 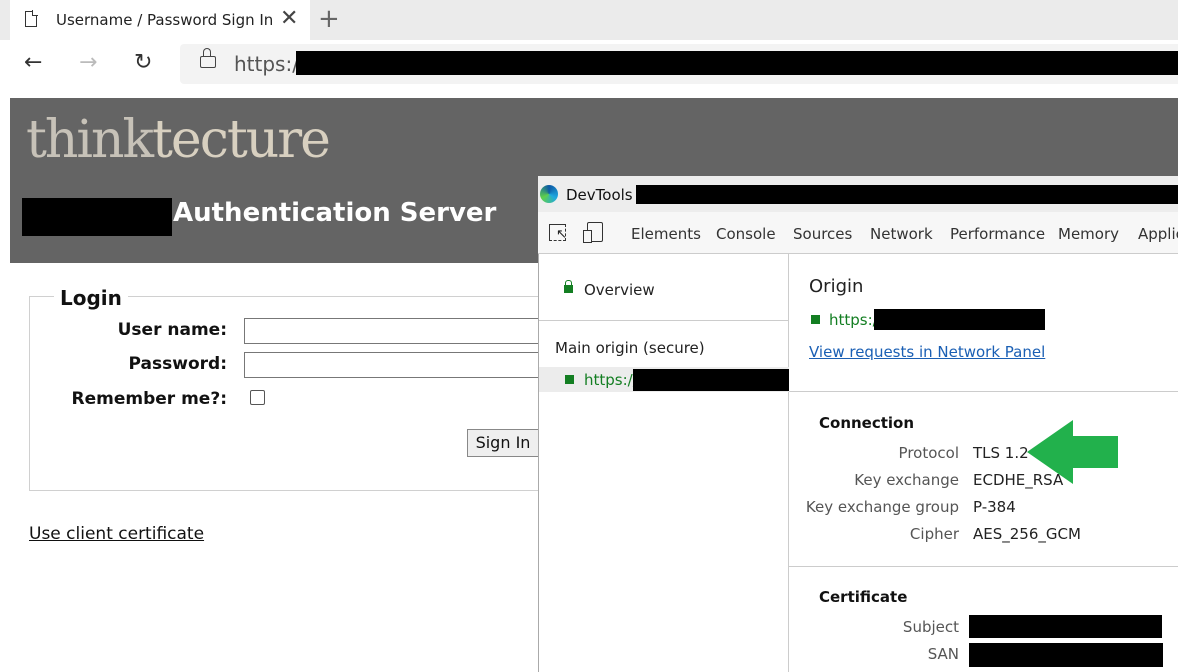 I want to click on close-tab-icon: ✕, so click(x=289, y=19).